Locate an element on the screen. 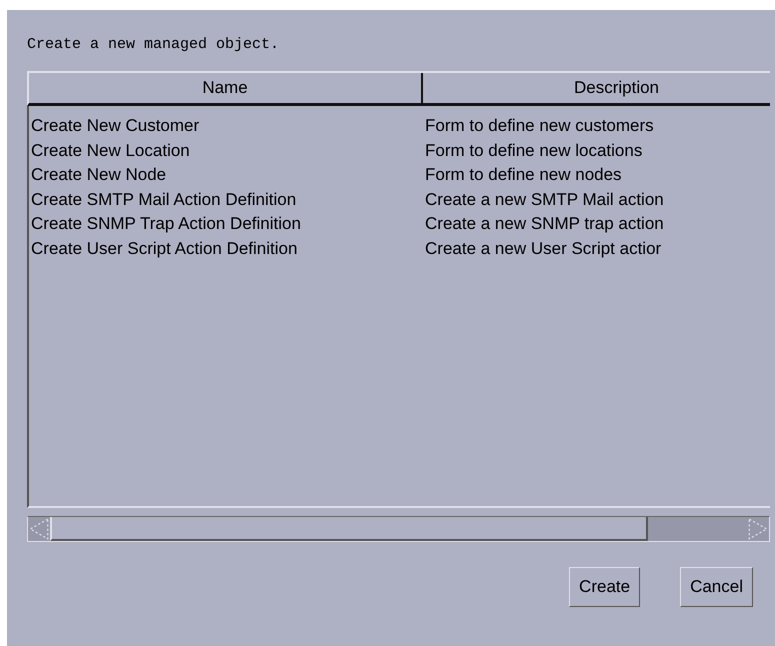 The image size is (775, 646). table-cell: Create New Customer is located at coordinates (227, 126).